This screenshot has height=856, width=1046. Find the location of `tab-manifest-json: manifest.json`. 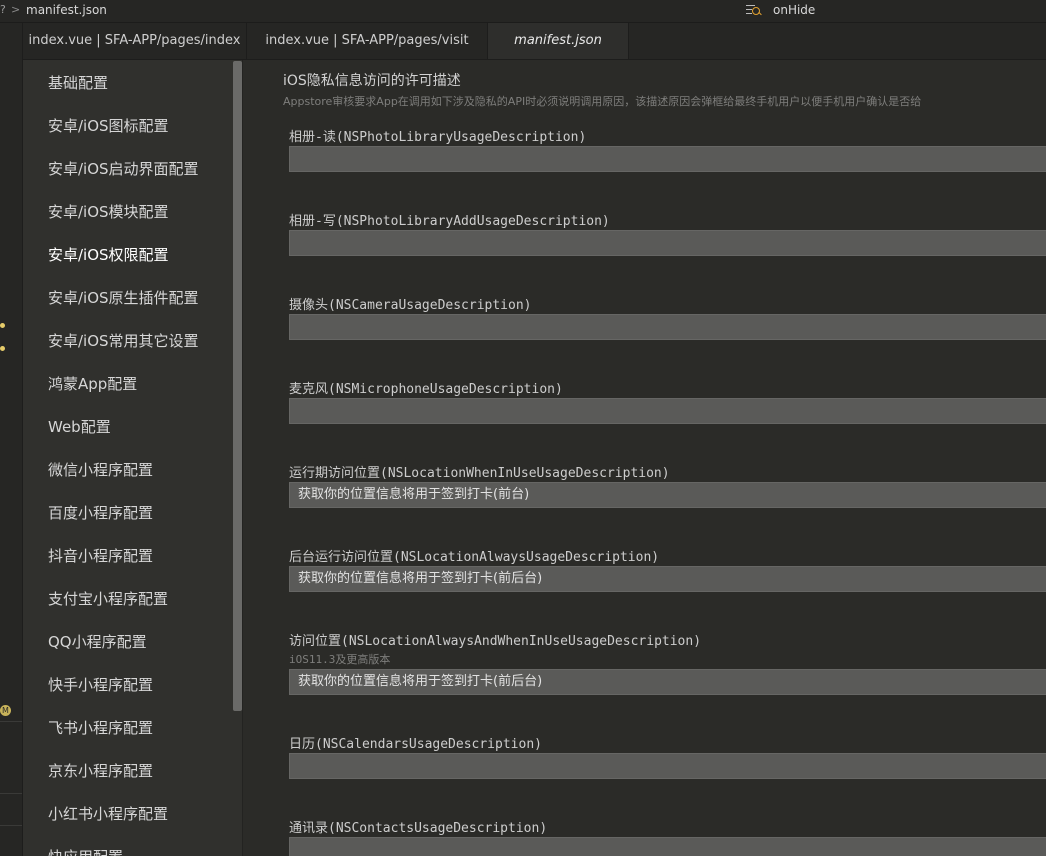

tab-manifest-json: manifest.json is located at coordinates (558, 41).